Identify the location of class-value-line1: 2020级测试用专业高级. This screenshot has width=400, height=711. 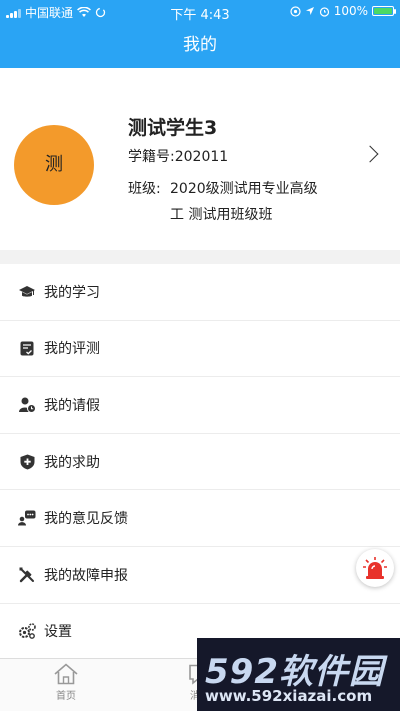
(244, 189).